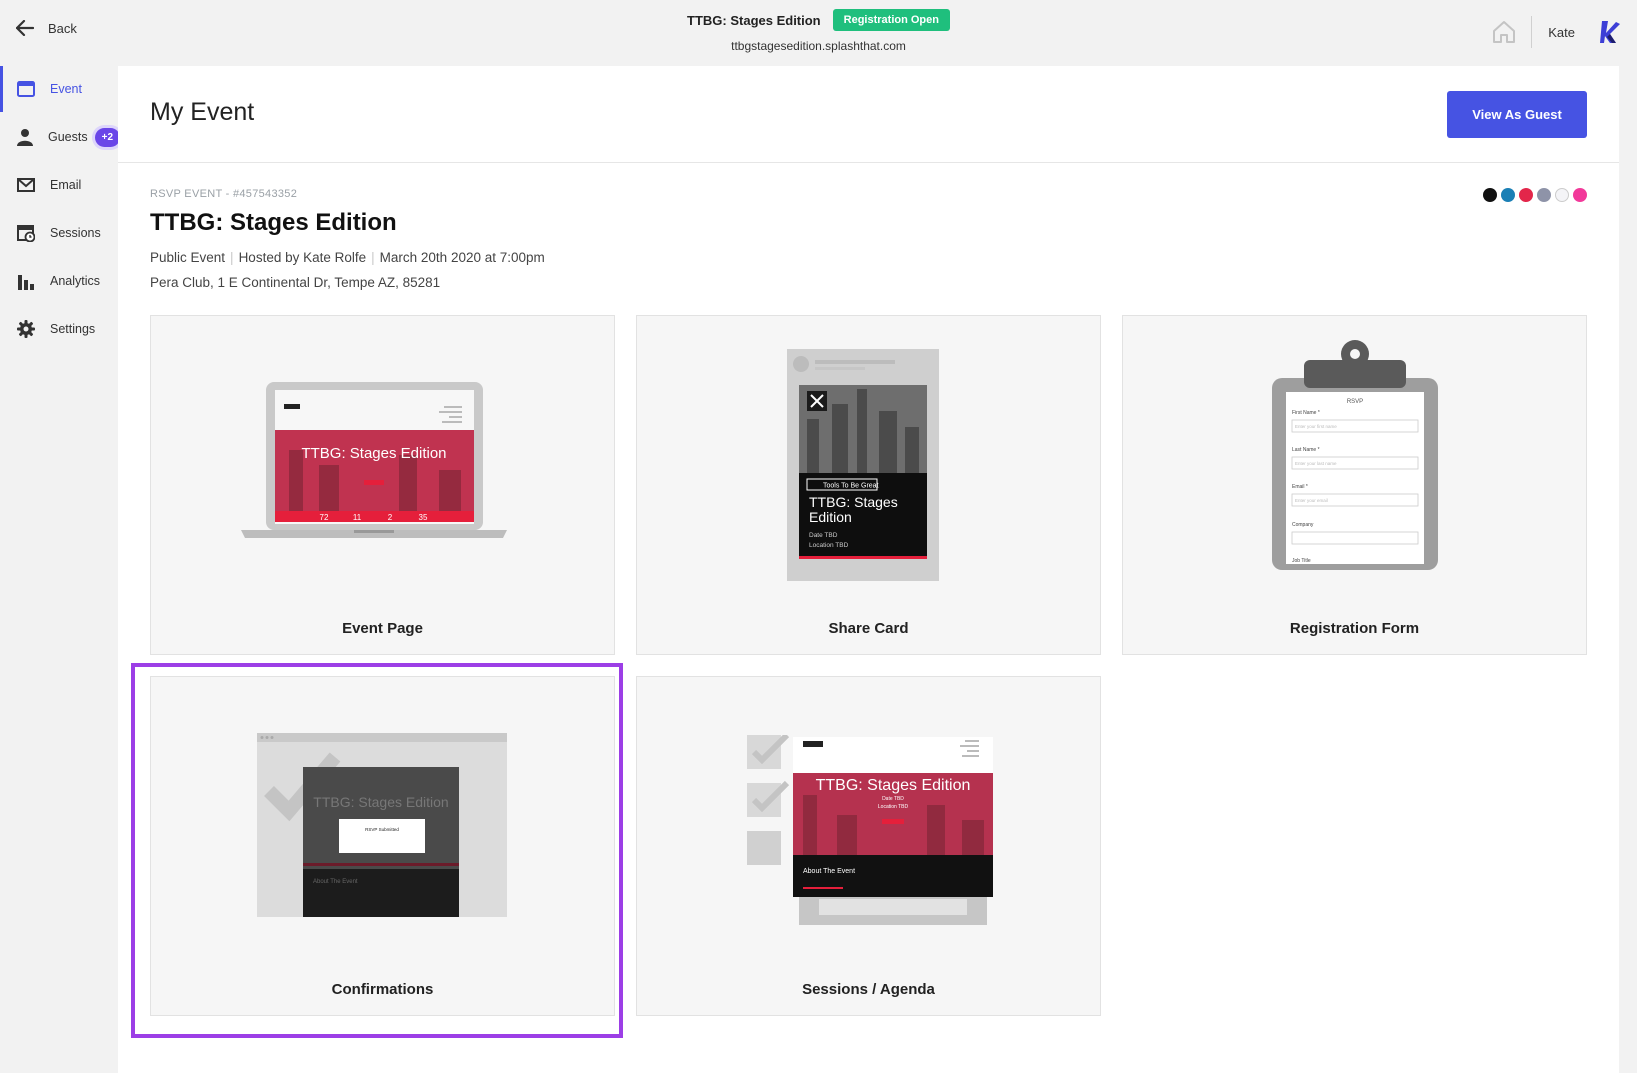  I want to click on sidebar-item-guests: Guests +2, so click(60, 137).